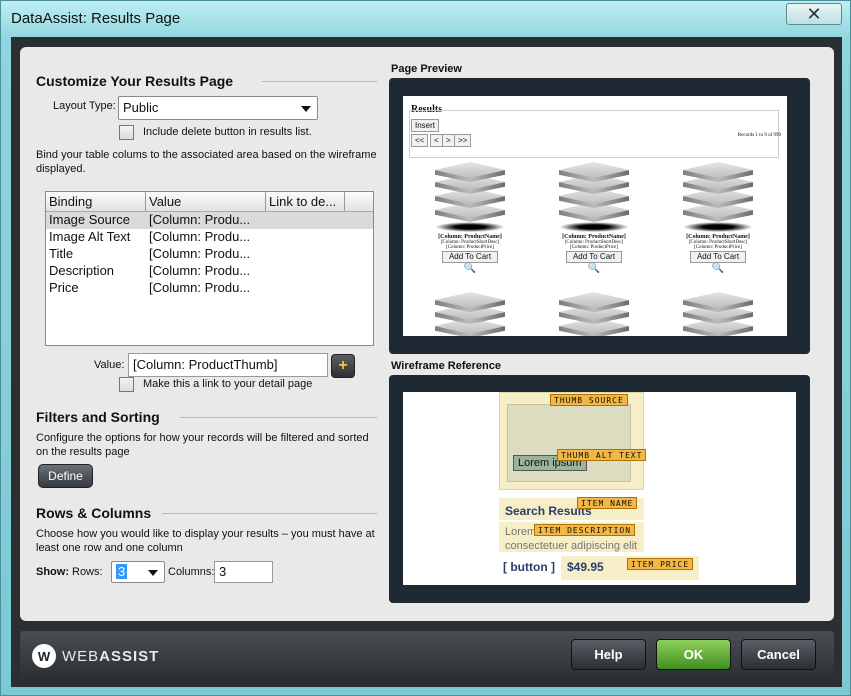 This screenshot has height=696, width=851. I want to click on rows-columns-title: Rows & Columns, so click(94, 513).